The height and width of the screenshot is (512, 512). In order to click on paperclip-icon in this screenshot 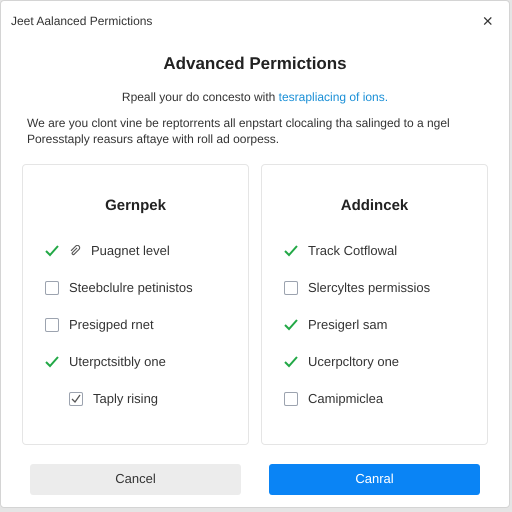, I will do `click(75, 250)`.